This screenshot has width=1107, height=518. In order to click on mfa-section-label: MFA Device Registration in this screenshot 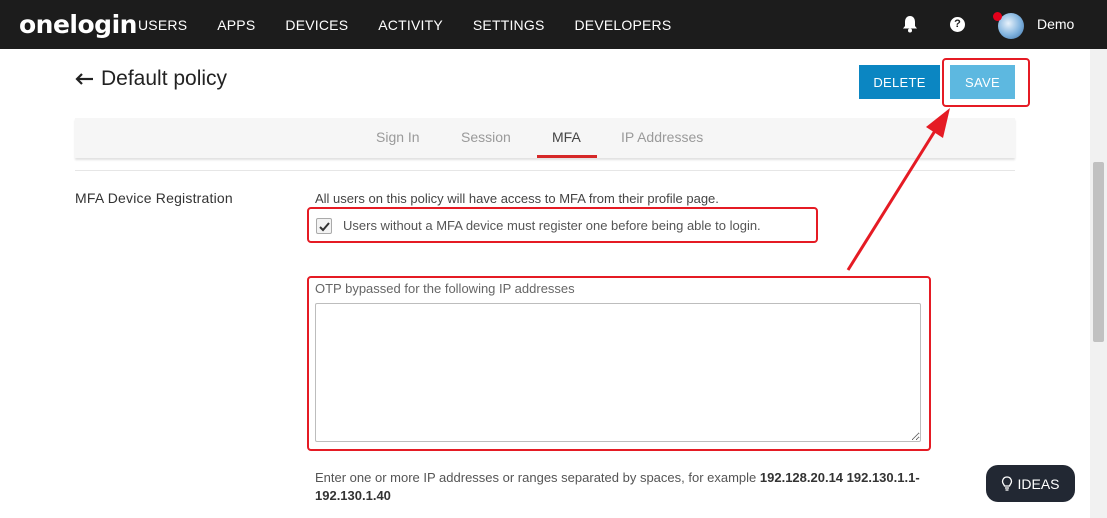, I will do `click(154, 198)`.